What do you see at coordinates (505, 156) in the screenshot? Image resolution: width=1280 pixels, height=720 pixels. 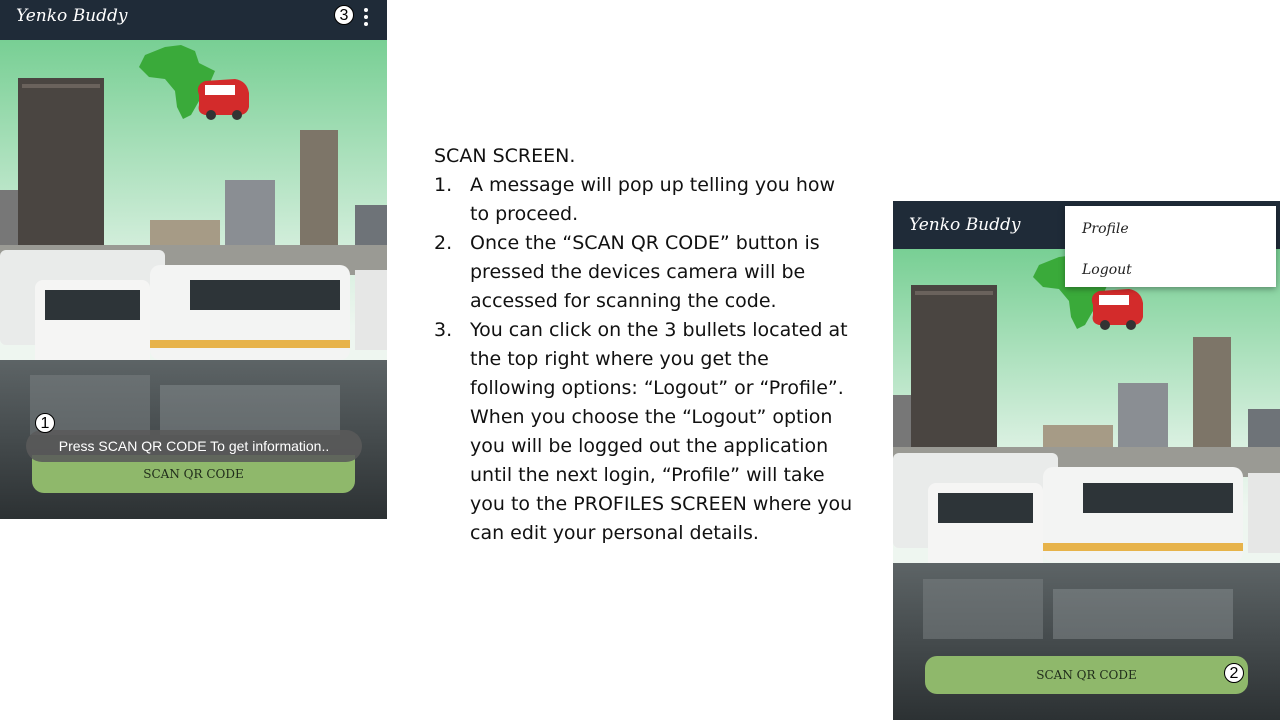 I see `instructions-heading: SCAN SCREEN.` at bounding box center [505, 156].